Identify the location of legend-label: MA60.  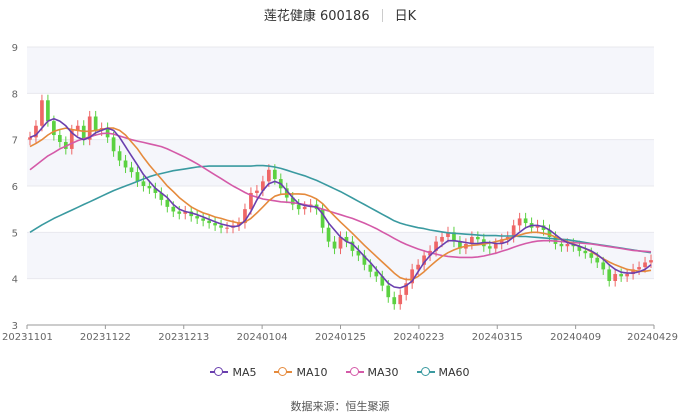
(454, 372).